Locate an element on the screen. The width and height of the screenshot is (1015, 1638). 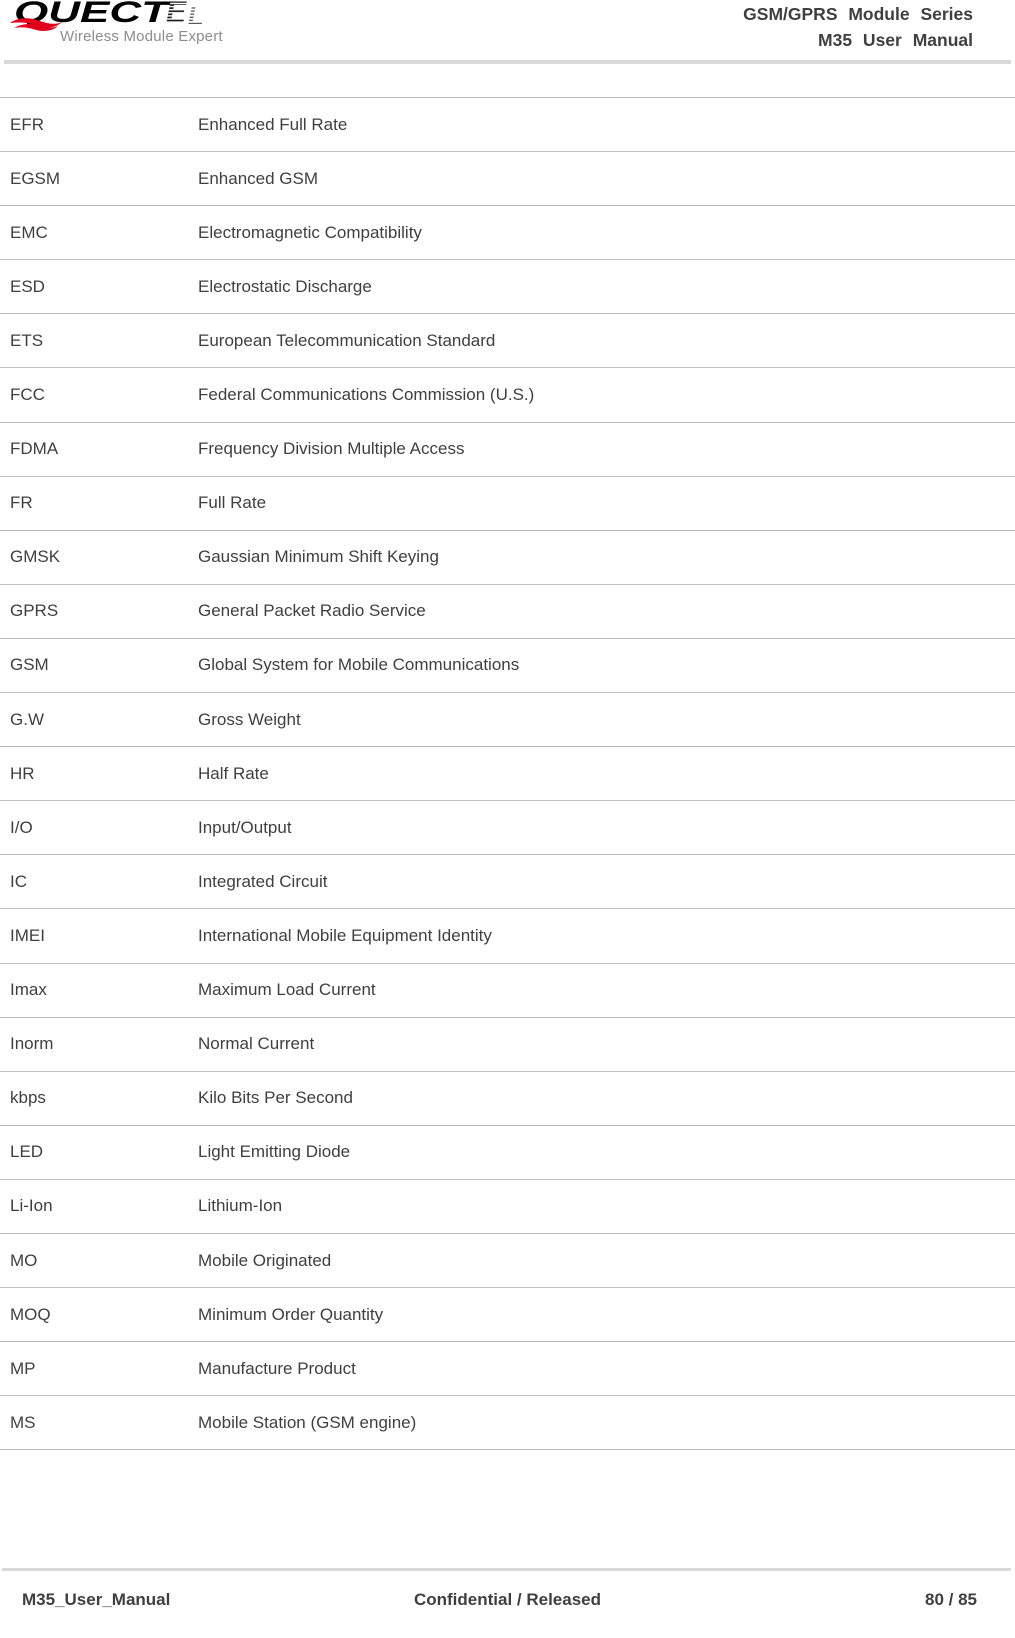
abbreviation-description: Mobile Originated is located at coordinates (601, 1260).